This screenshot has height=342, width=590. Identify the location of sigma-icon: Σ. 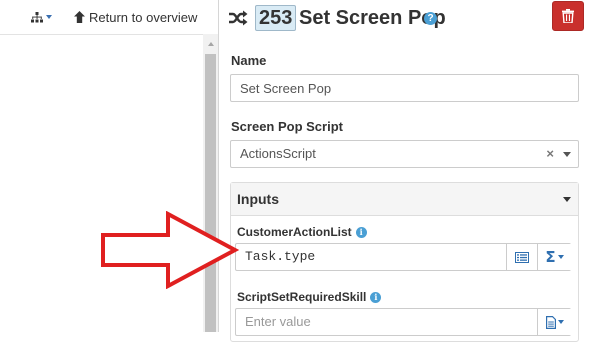
(550, 257).